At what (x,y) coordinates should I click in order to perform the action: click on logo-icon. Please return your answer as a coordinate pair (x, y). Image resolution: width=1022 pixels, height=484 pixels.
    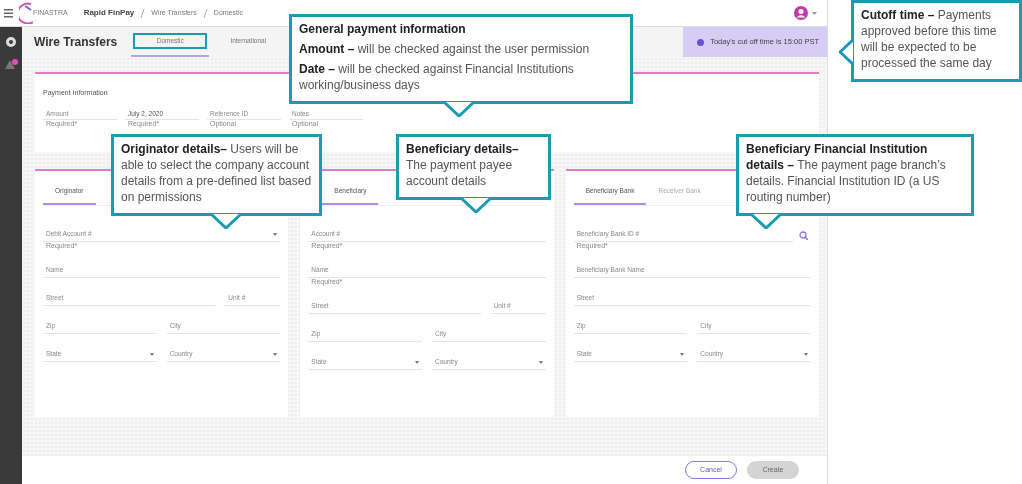
    Looking at the image, I should click on (26, 13).